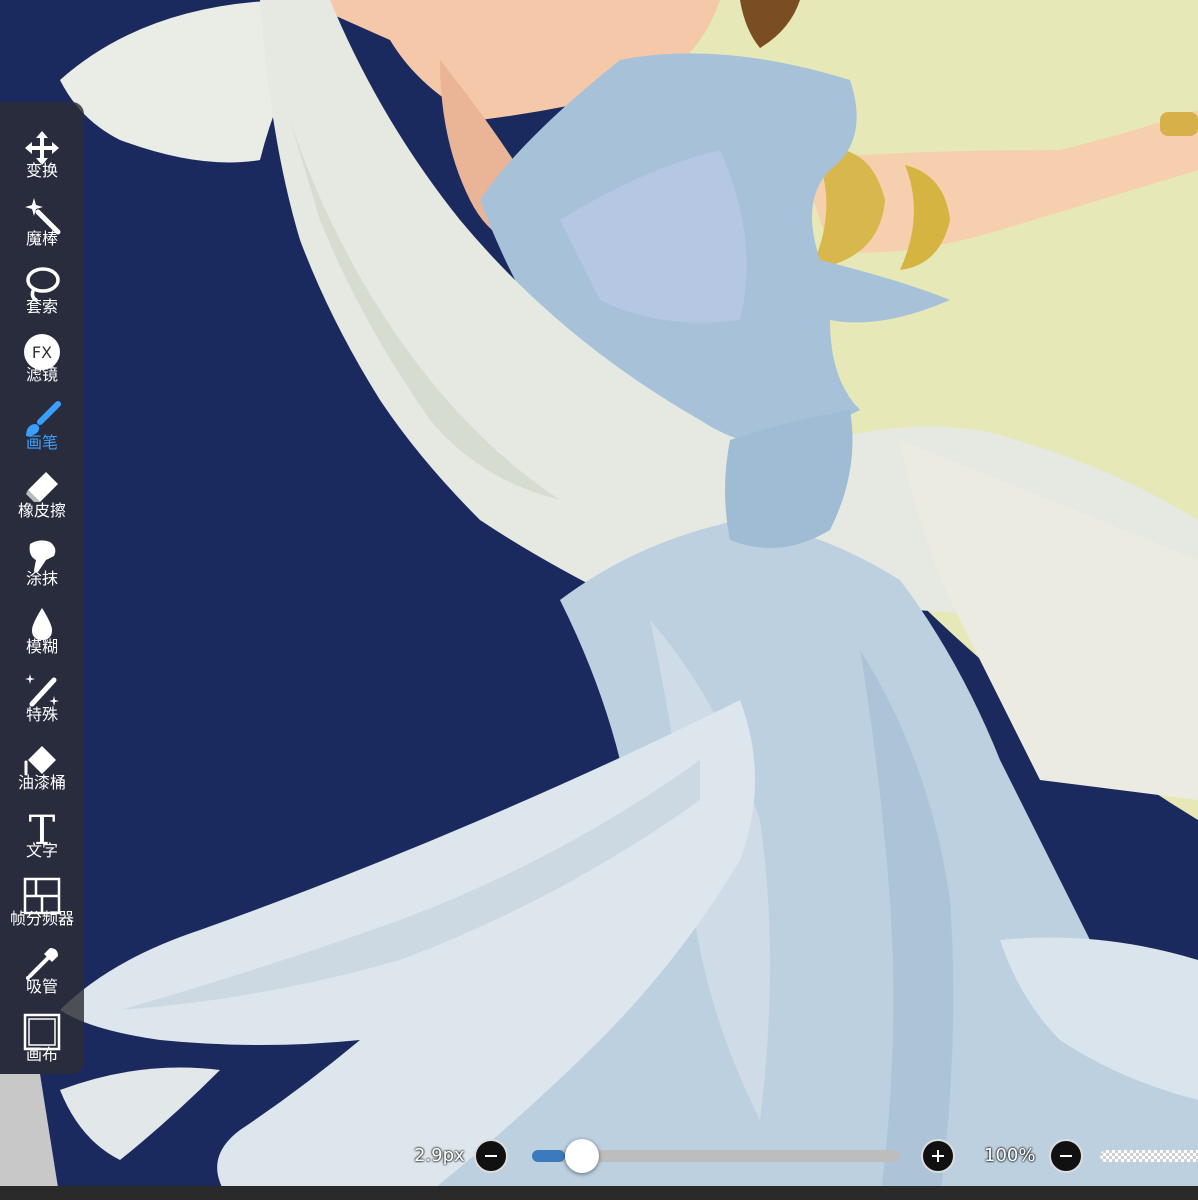  Describe the element at coordinates (41, 442) in the screenshot. I see `tool-label: 画笔` at that location.